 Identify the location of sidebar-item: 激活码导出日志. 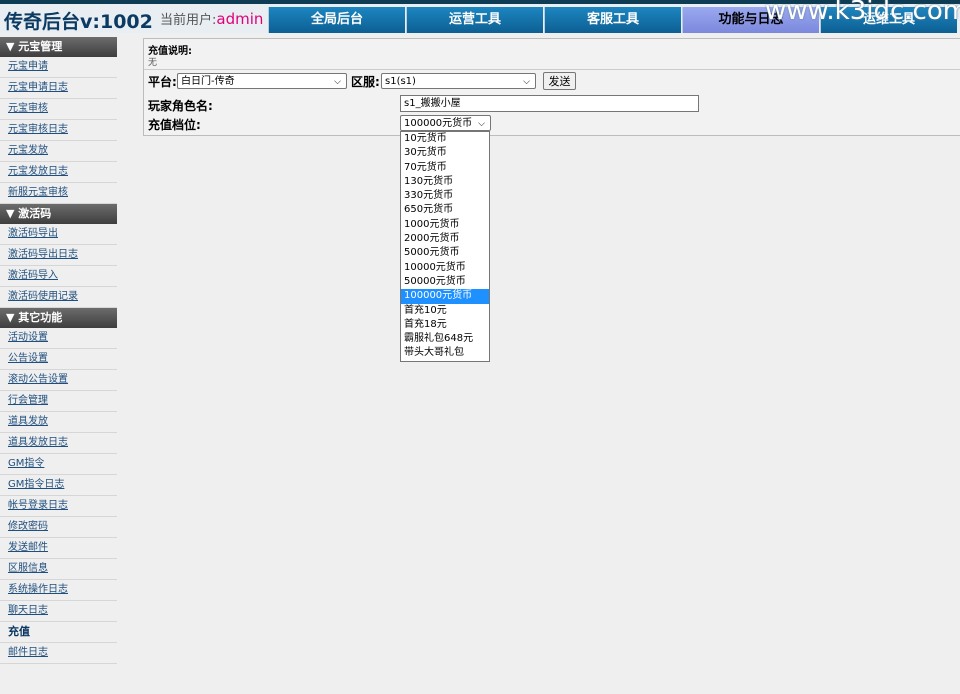
(58, 255).